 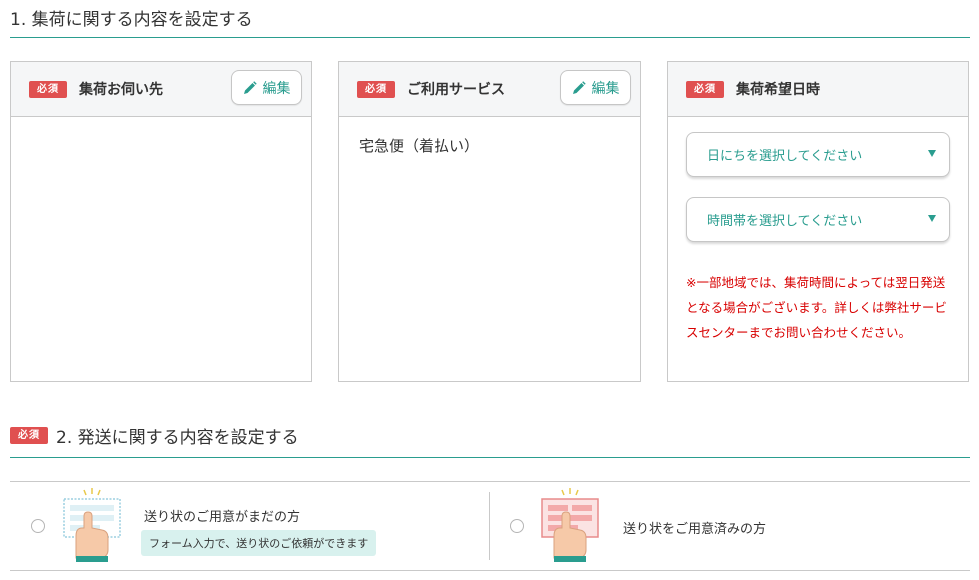 I want to click on section1-title-text: 1. 集荷に関する内容を設定する, so click(x=131, y=20).